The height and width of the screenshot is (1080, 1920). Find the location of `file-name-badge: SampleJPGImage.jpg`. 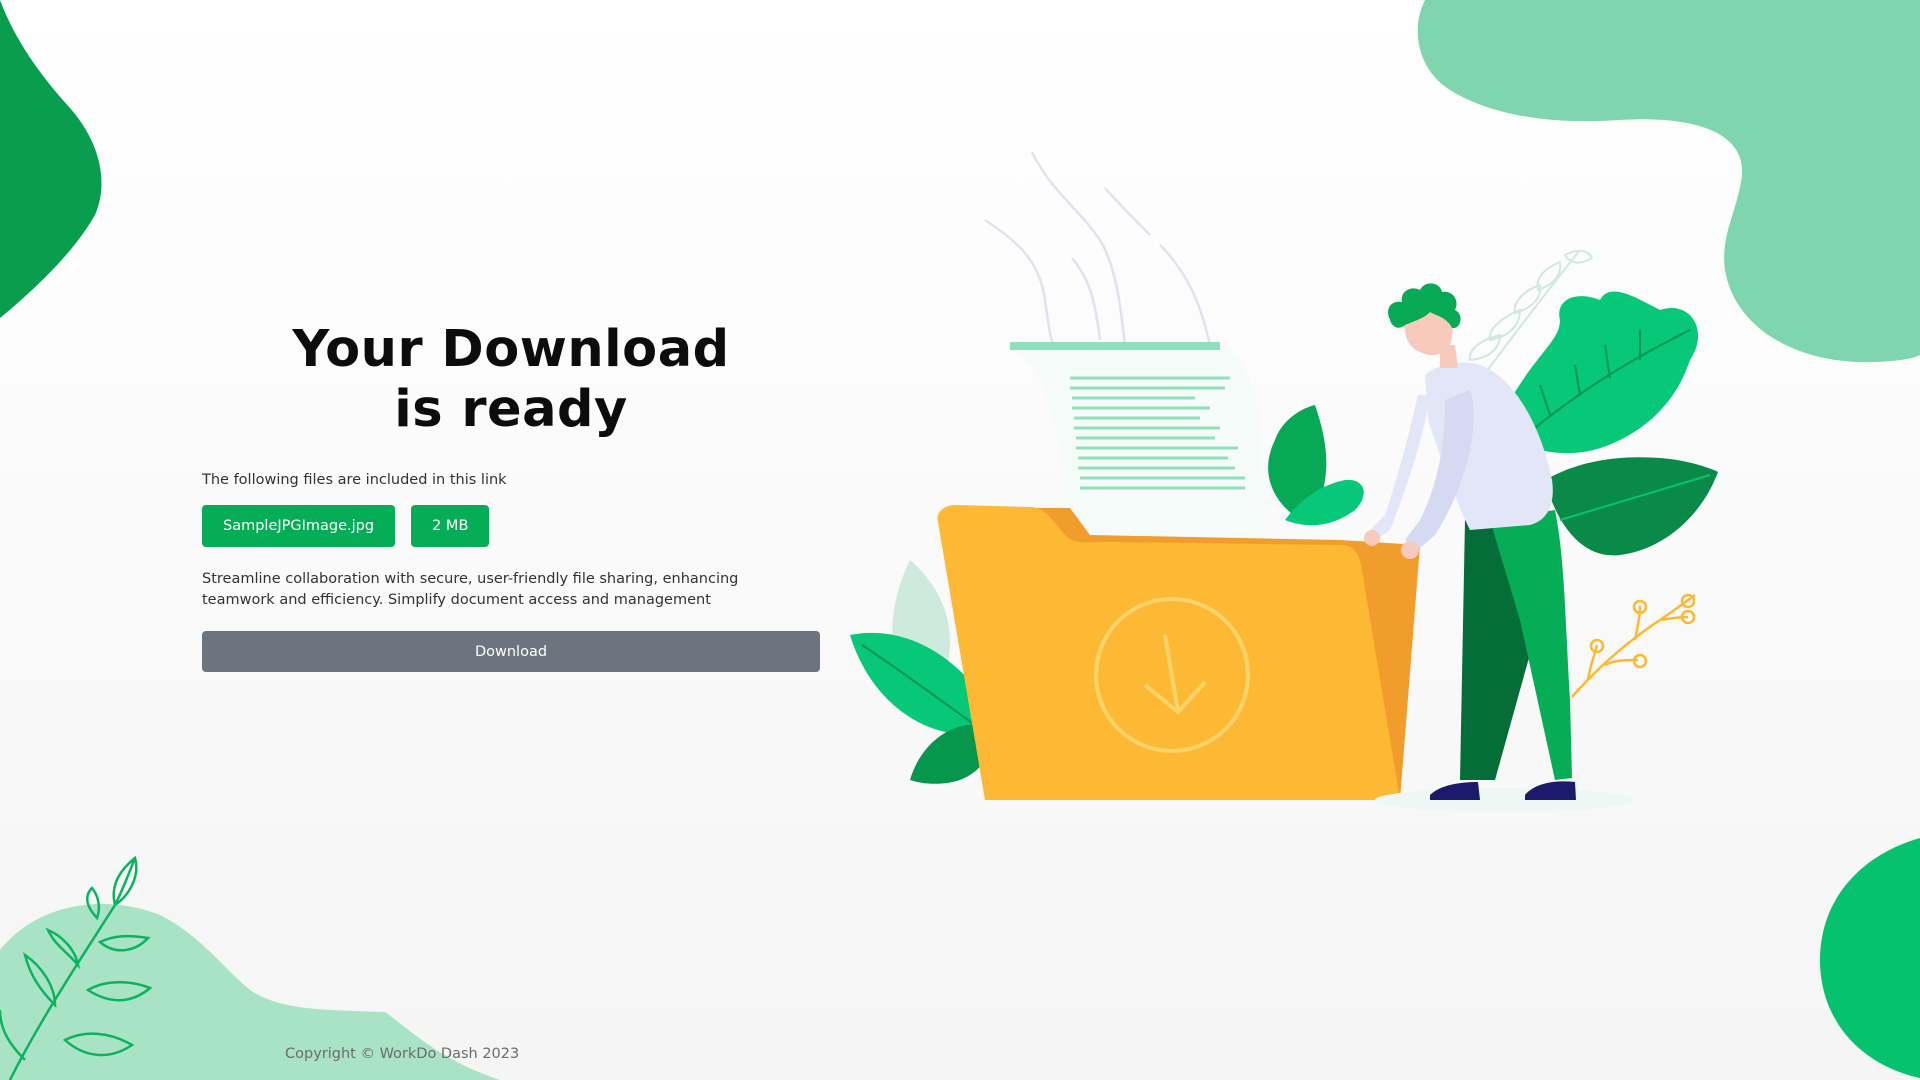

file-name-badge: SampleJPGImage.jpg is located at coordinates (299, 526).